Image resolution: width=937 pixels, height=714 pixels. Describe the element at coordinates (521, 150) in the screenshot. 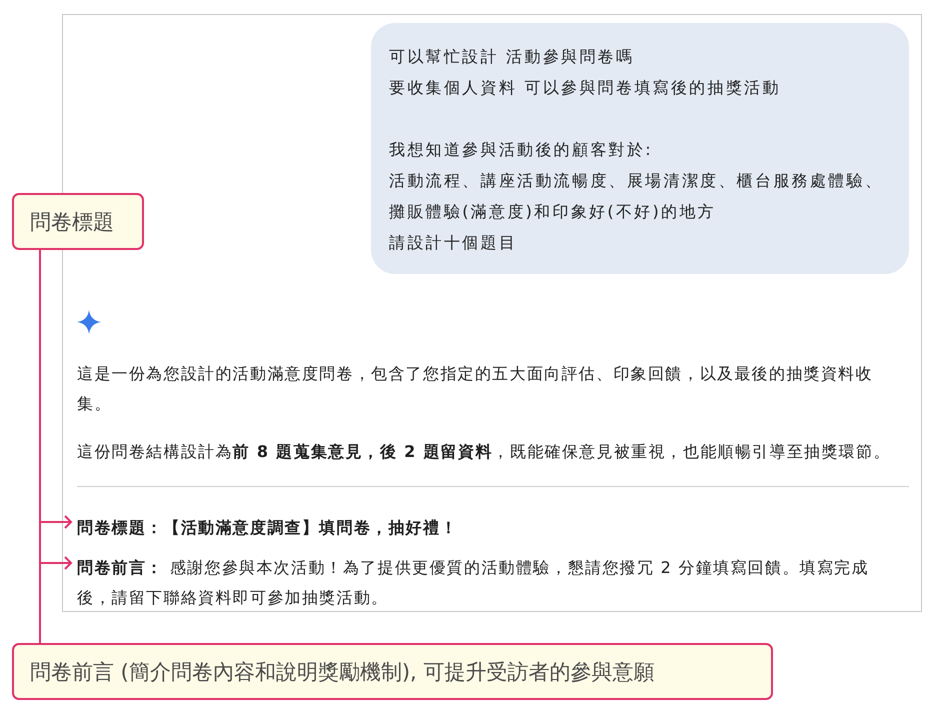

I see `message-text: 我想知道參與活動後的顧客對於:` at that location.